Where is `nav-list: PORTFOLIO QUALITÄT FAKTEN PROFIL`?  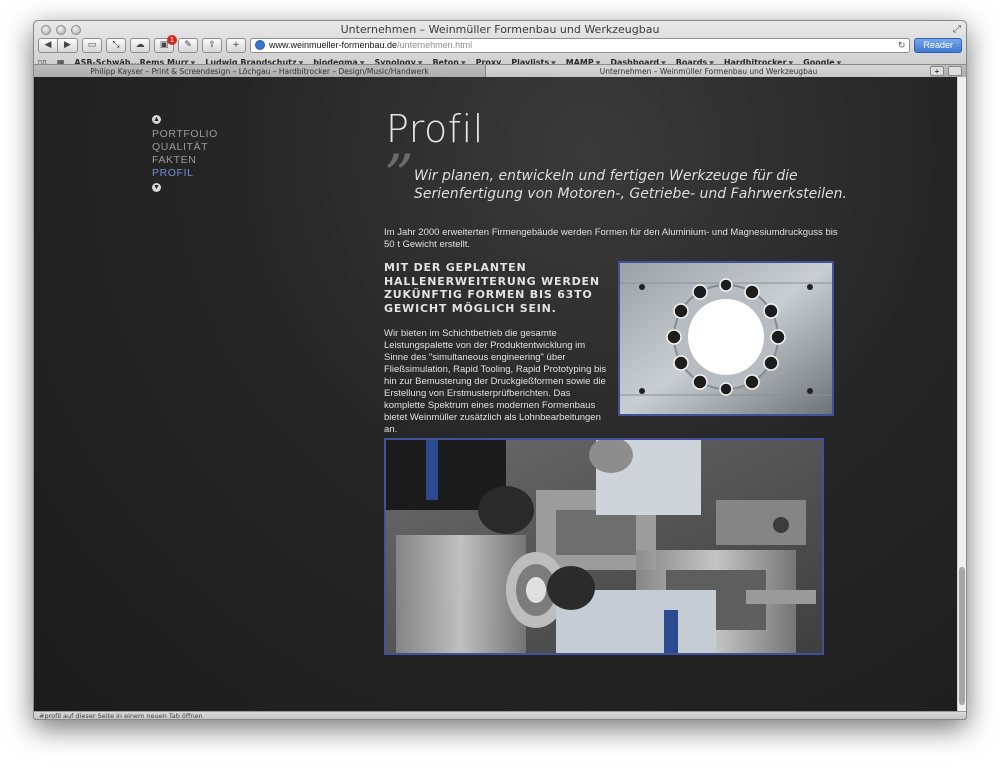
nav-list: PORTFOLIO QUALITÄT FAKTEN PROFIL is located at coordinates (185, 154).